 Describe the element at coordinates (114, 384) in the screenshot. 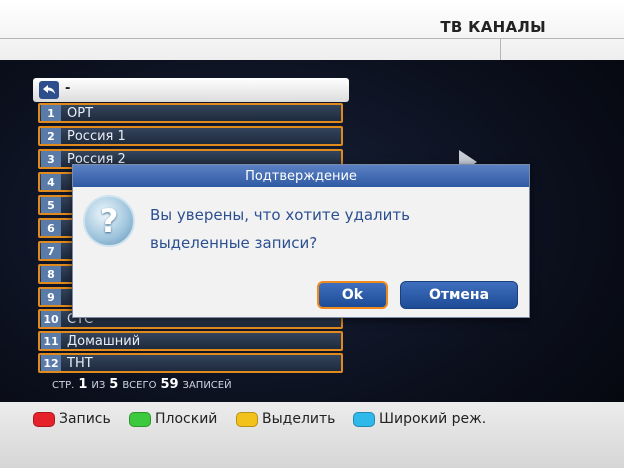

I see `total-pages: 5` at that location.